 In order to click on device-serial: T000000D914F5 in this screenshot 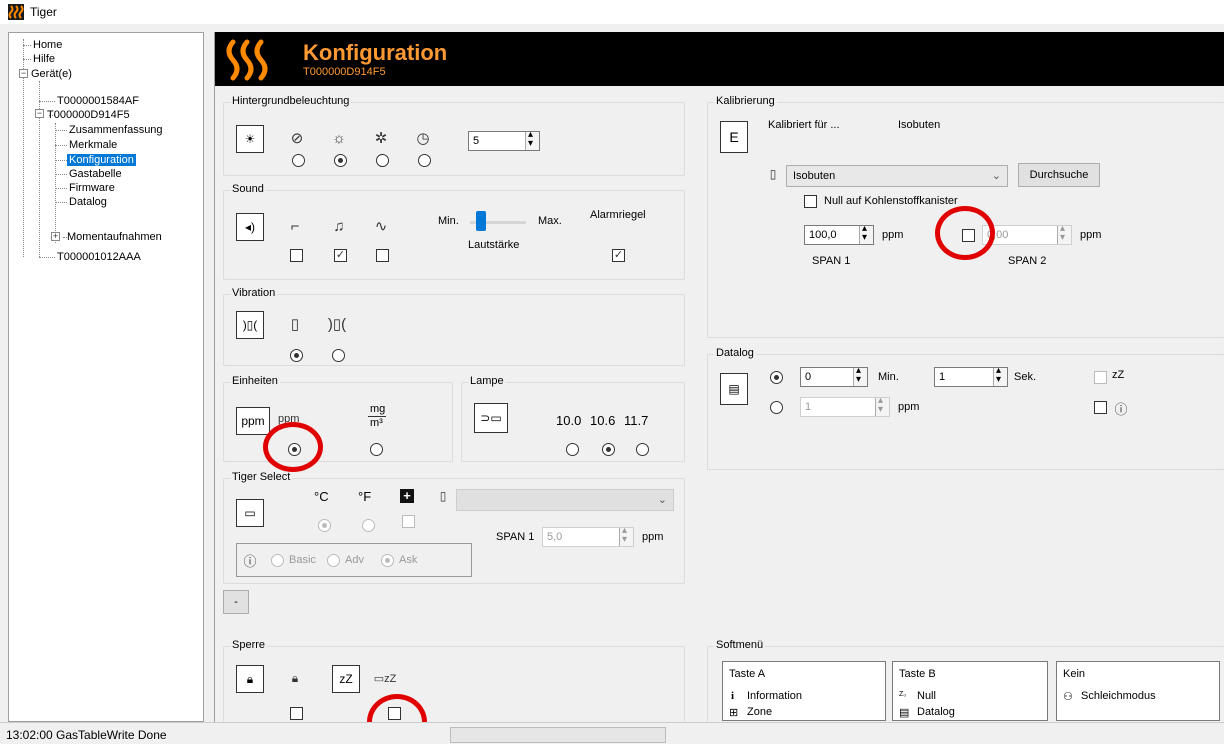, I will do `click(344, 72)`.